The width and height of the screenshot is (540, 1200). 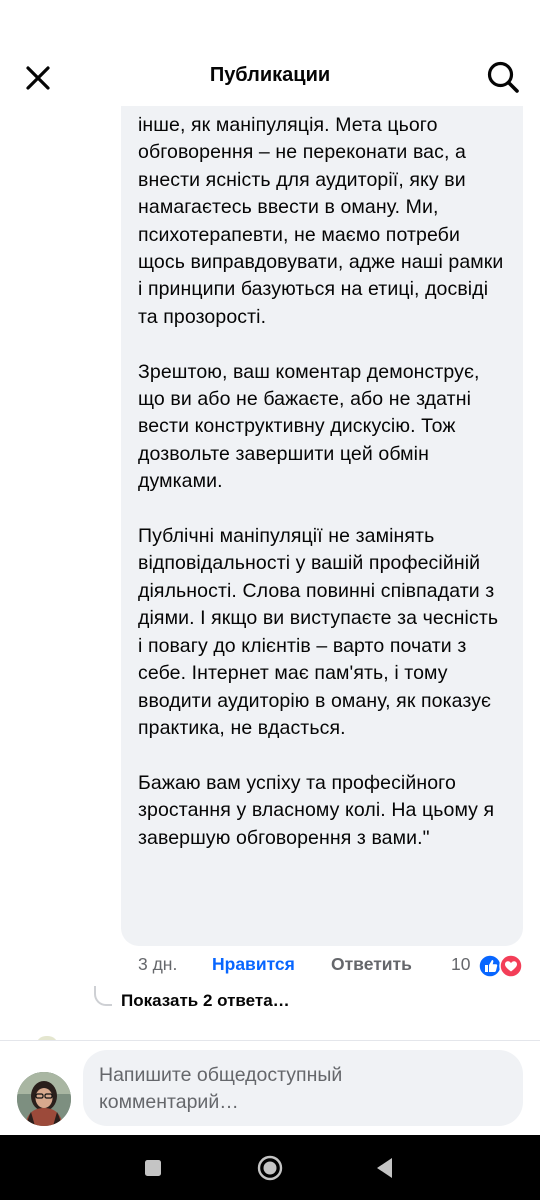 I want to click on page-title: Публикации, so click(x=270, y=75).